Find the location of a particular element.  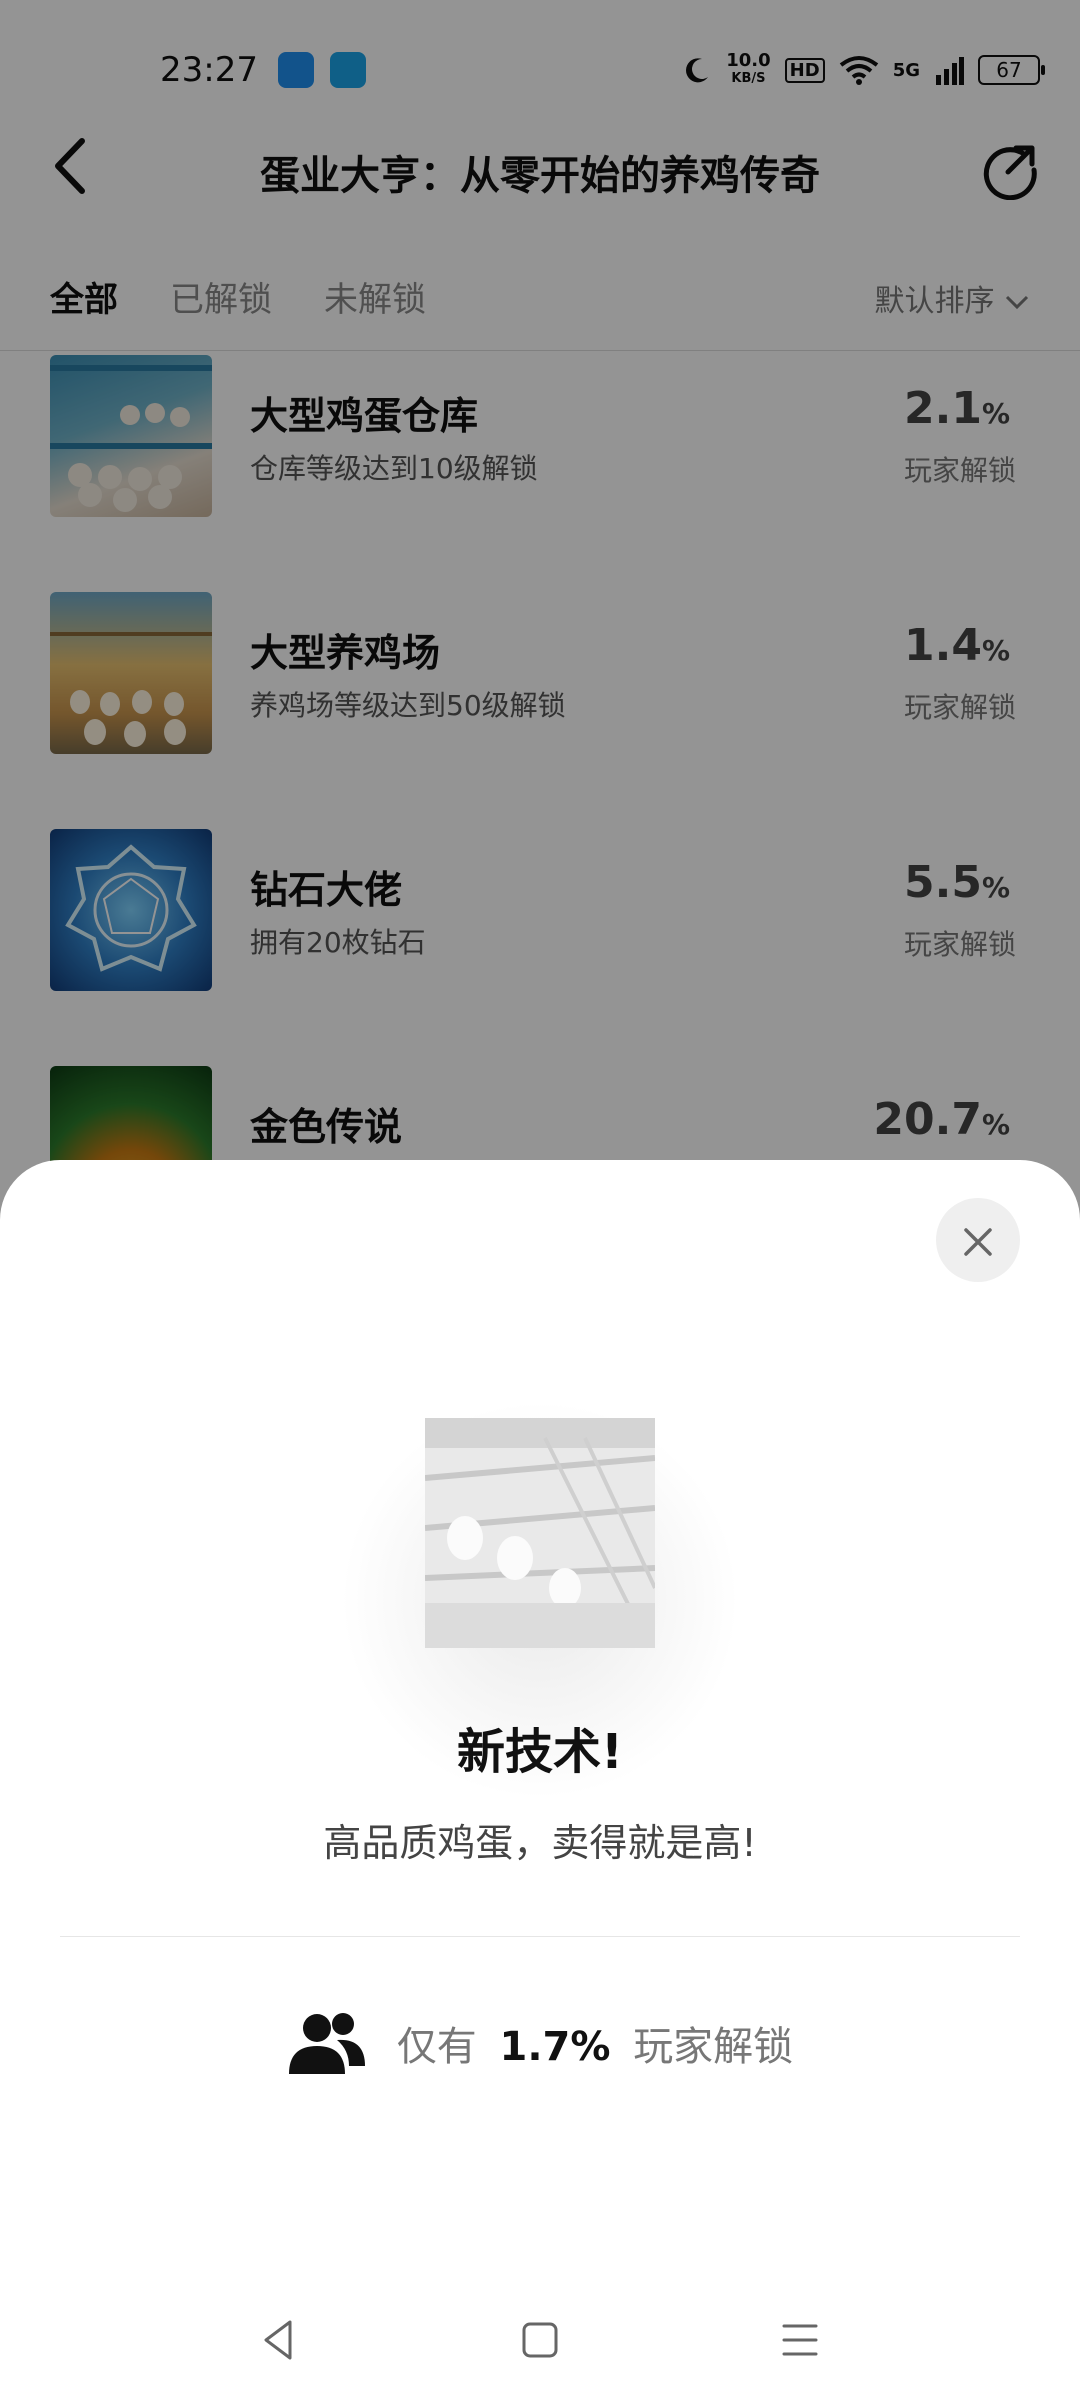

rarity-info: 仅有 1.7% 玩家解锁 is located at coordinates (540, 2043).